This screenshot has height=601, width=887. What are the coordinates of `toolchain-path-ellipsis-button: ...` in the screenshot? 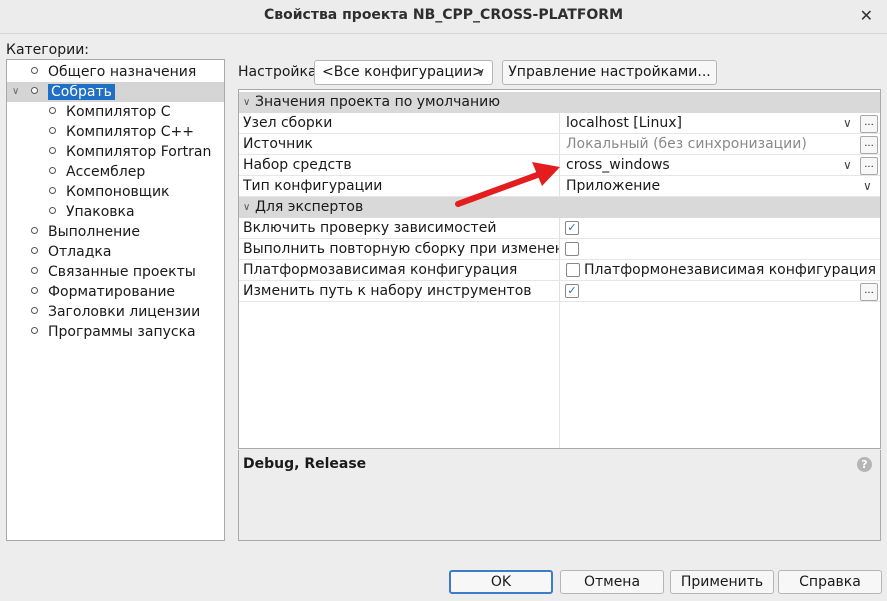 It's located at (869, 292).